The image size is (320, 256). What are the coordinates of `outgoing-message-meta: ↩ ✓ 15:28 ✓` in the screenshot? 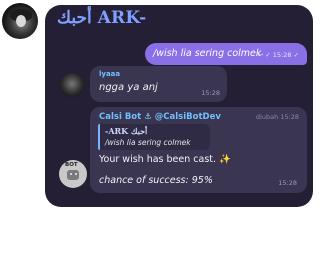 It's located at (278, 55).